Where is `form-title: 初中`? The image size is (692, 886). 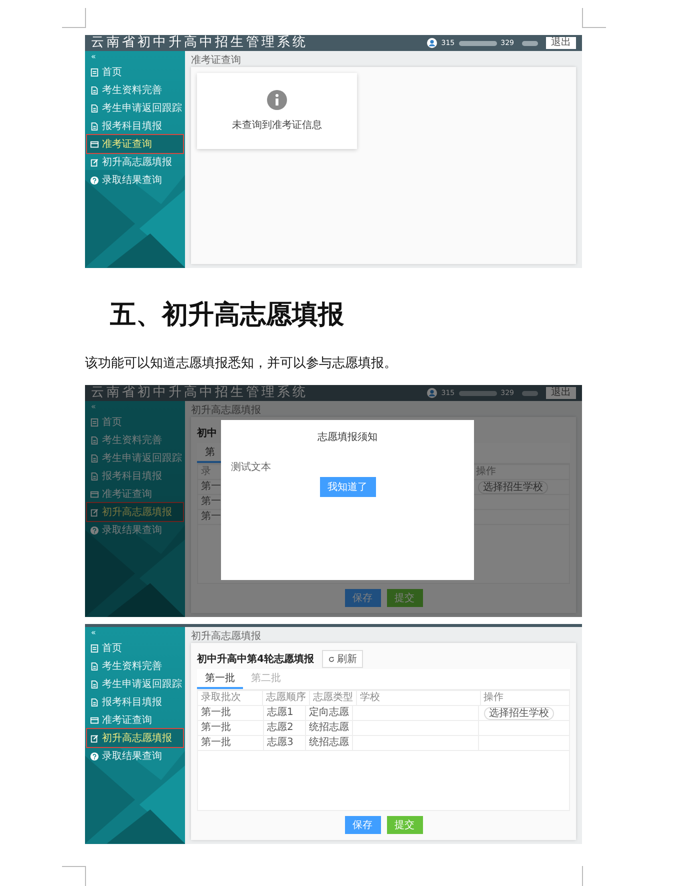
form-title: 初中 is located at coordinates (207, 433).